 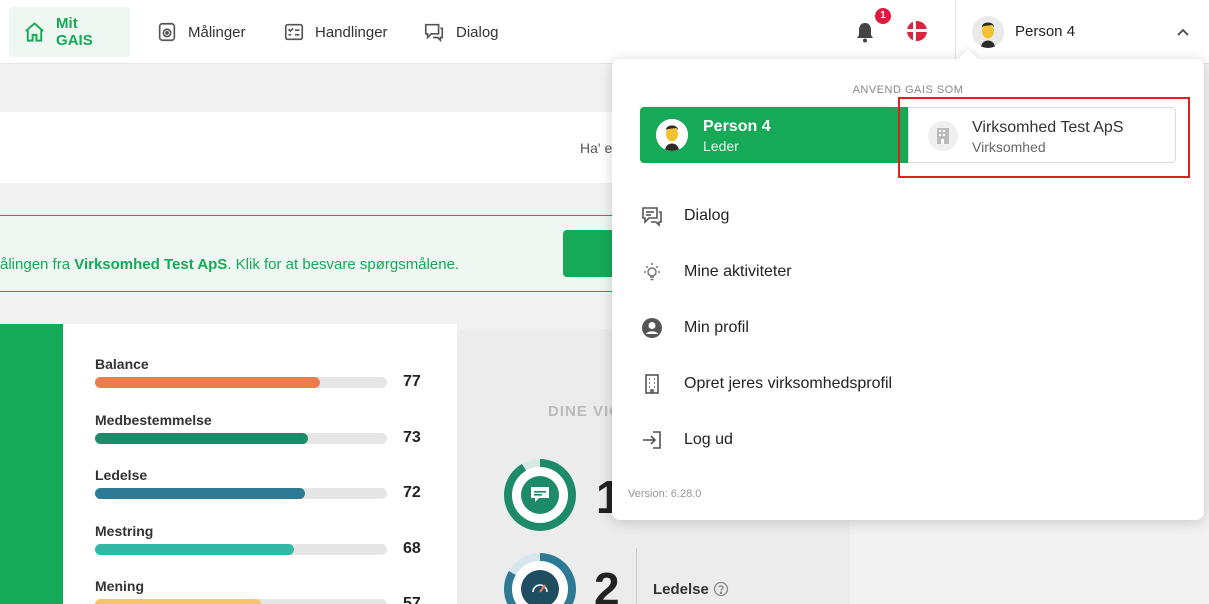 I want to click on chevron-up-icon, so click(x=1183, y=32).